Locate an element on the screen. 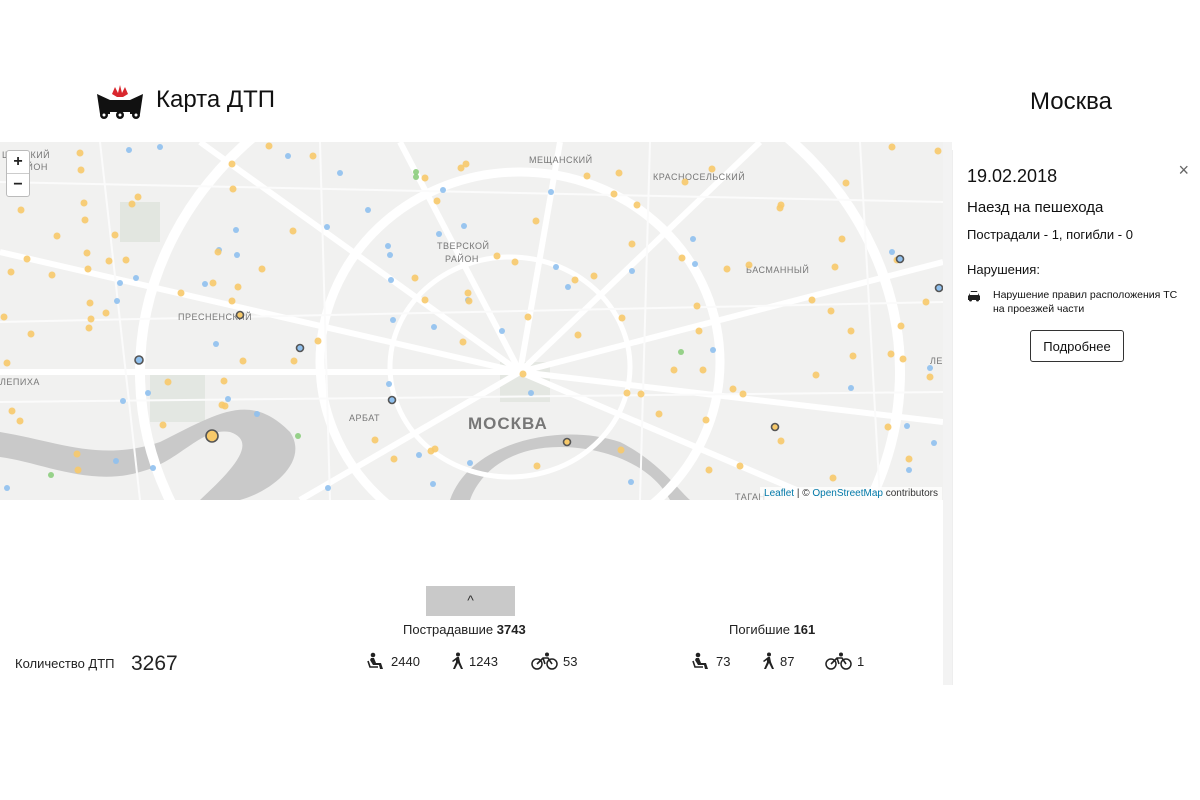  leaflet-link: Leaflet is located at coordinates (779, 493).